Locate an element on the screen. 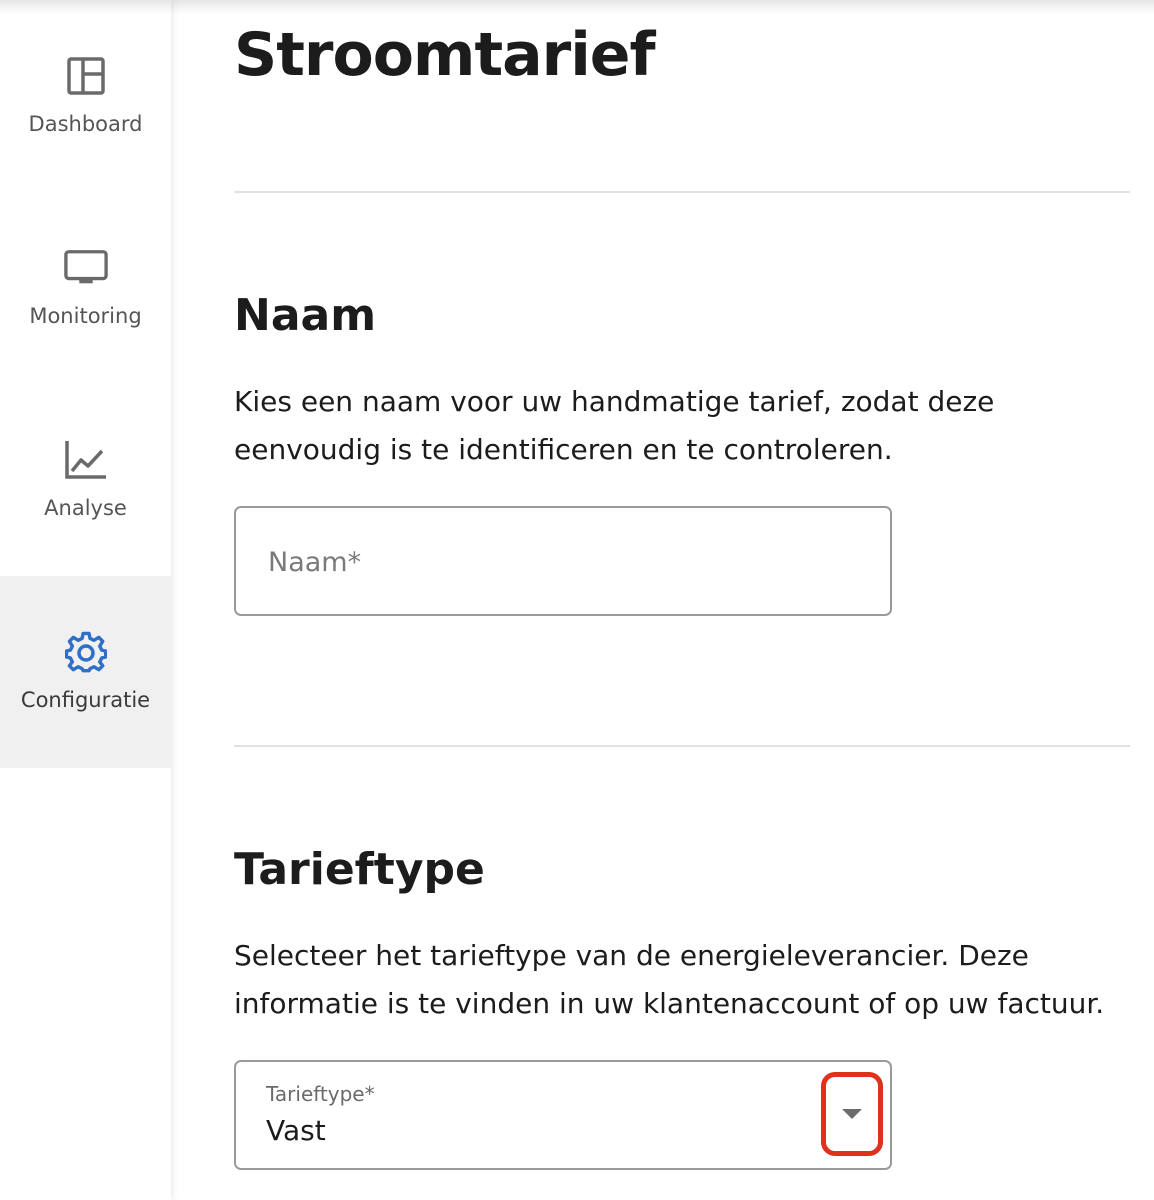 Image resolution: width=1154 pixels, height=1200 pixels. sidebar-item-label: Dashboard is located at coordinates (85, 124).